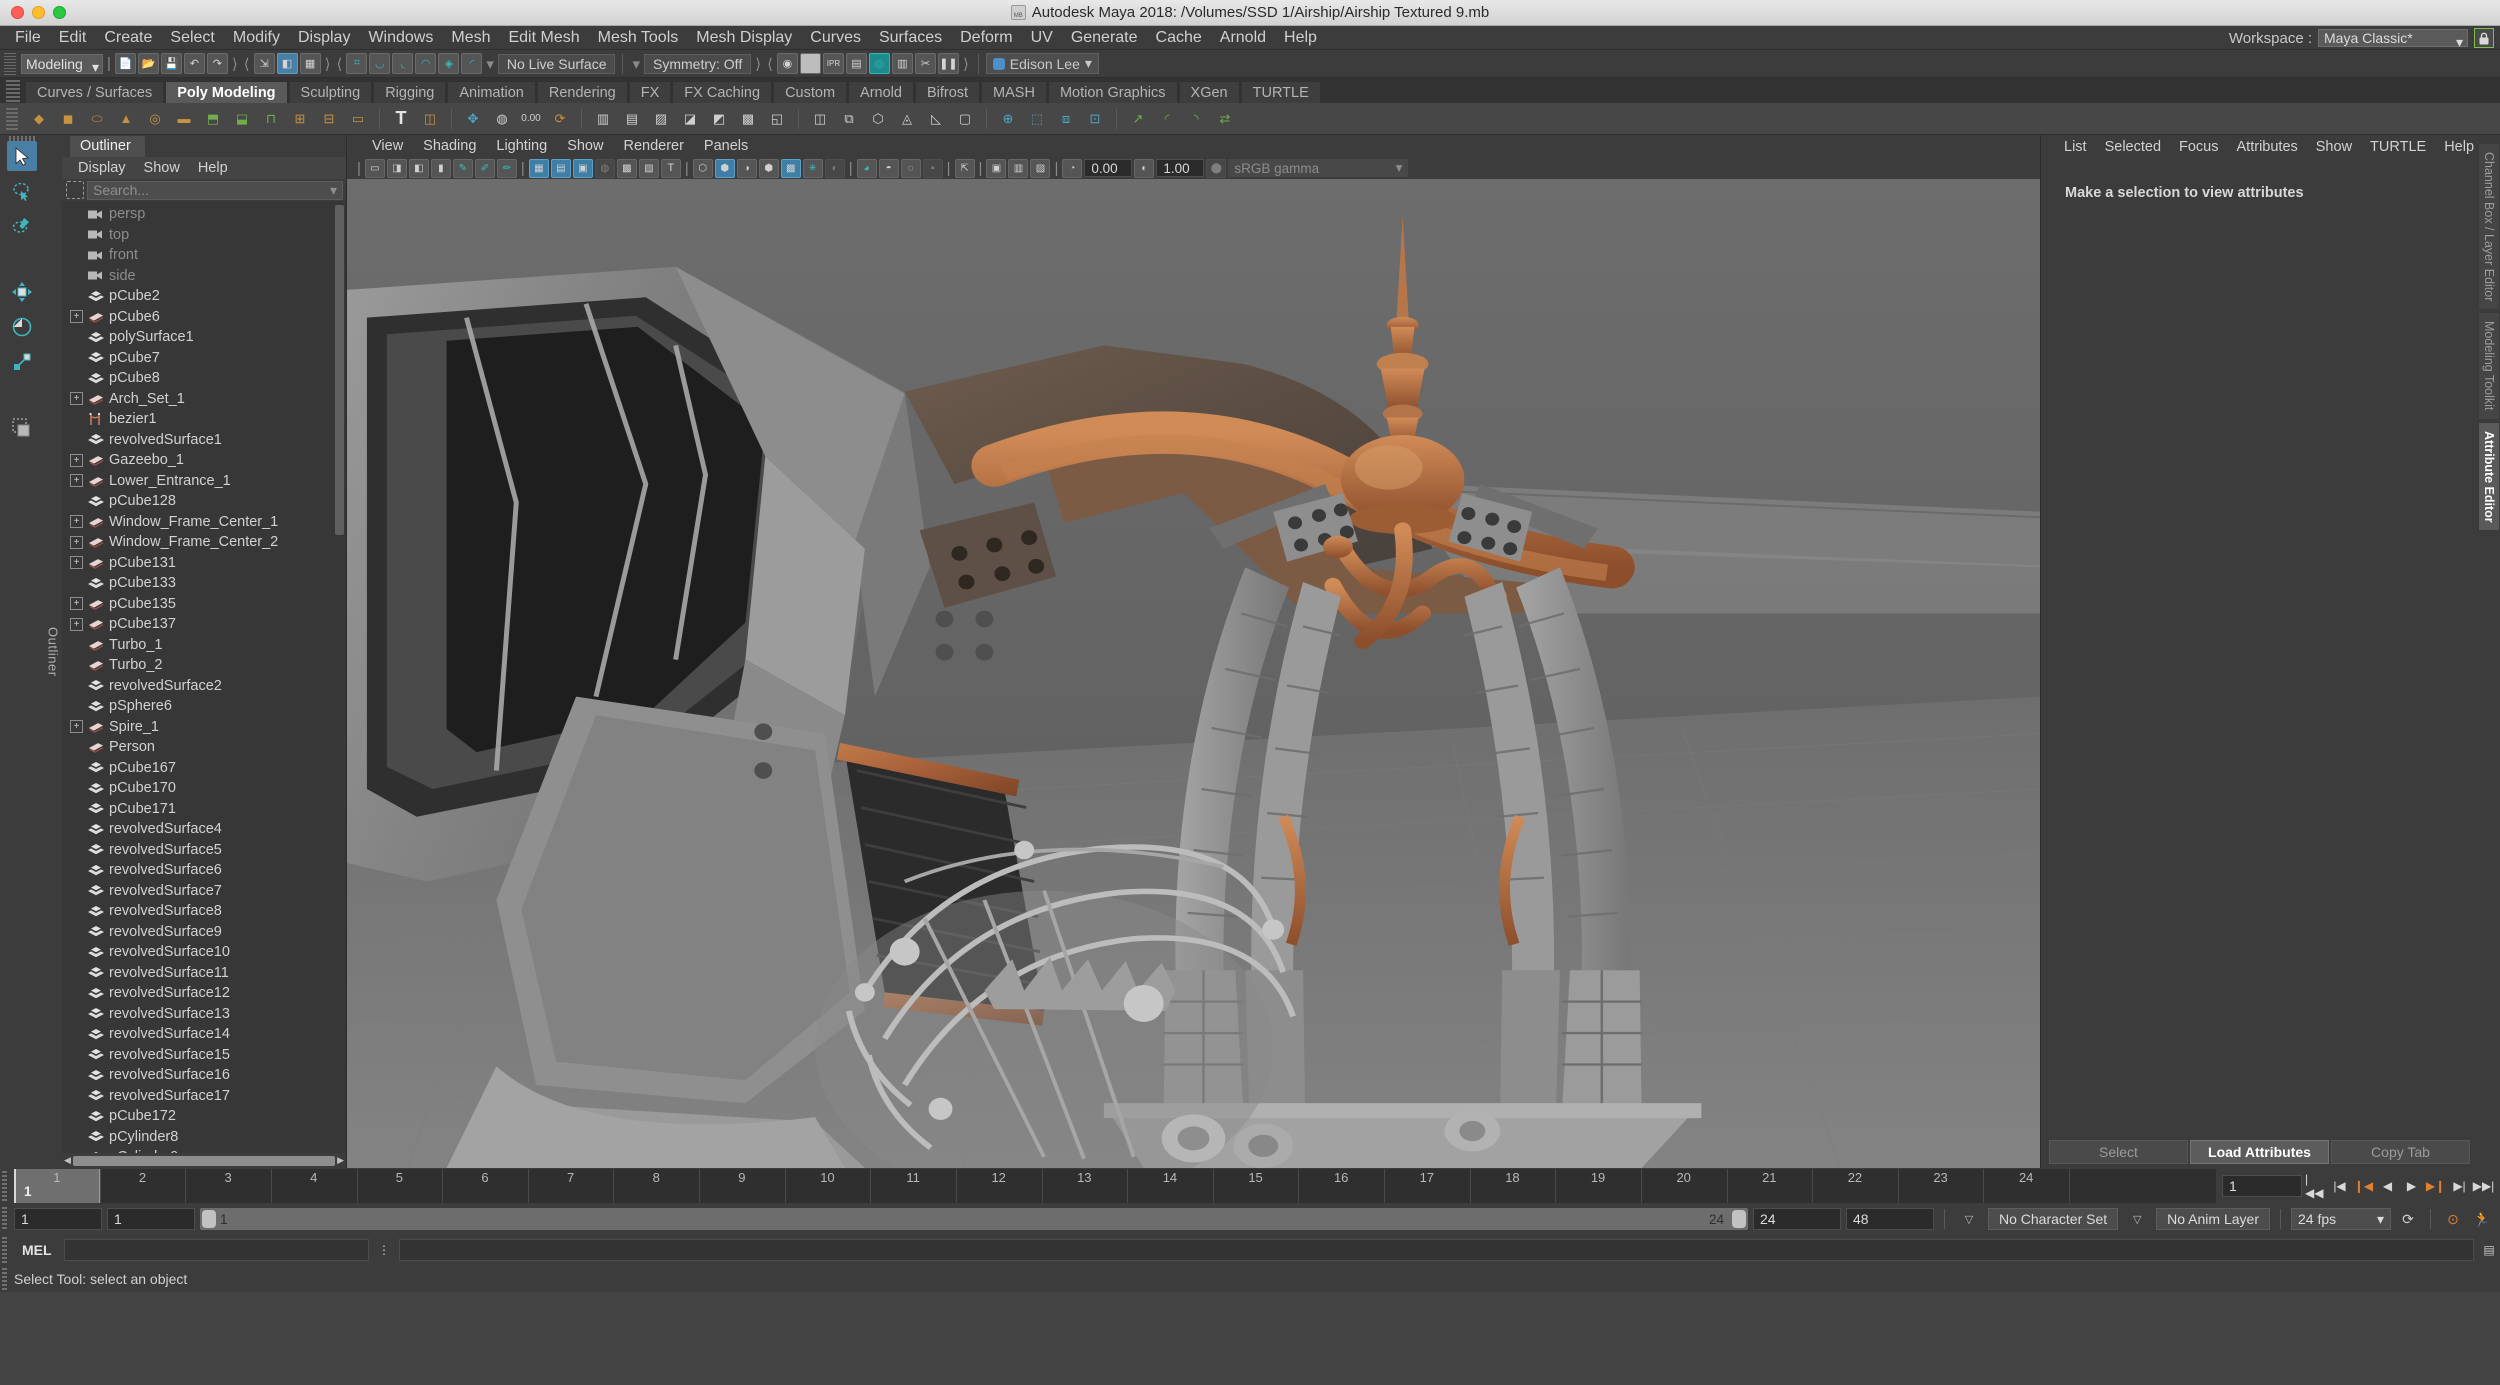  Describe the element at coordinates (449, 63) in the screenshot. I see `snap-to-view-plane-icon: ◈` at that location.